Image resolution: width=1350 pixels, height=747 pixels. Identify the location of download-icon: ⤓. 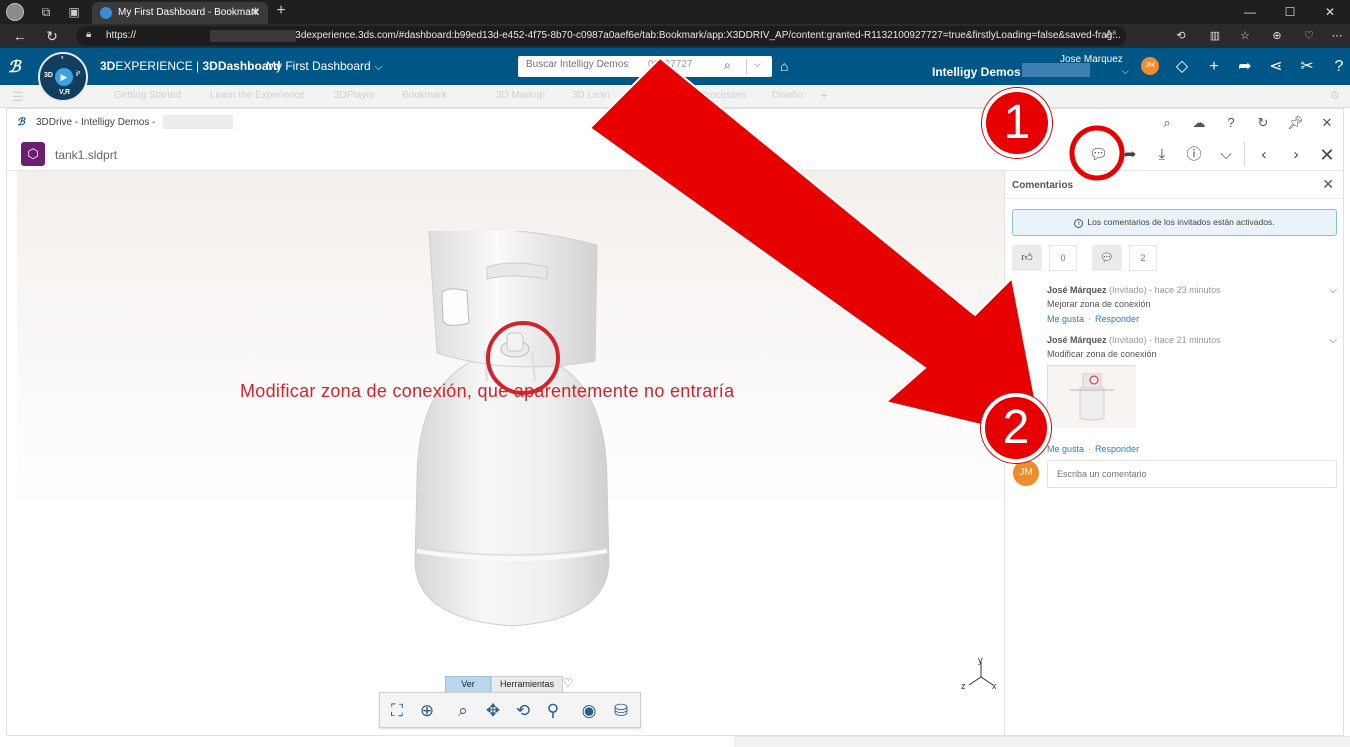
(1162, 155).